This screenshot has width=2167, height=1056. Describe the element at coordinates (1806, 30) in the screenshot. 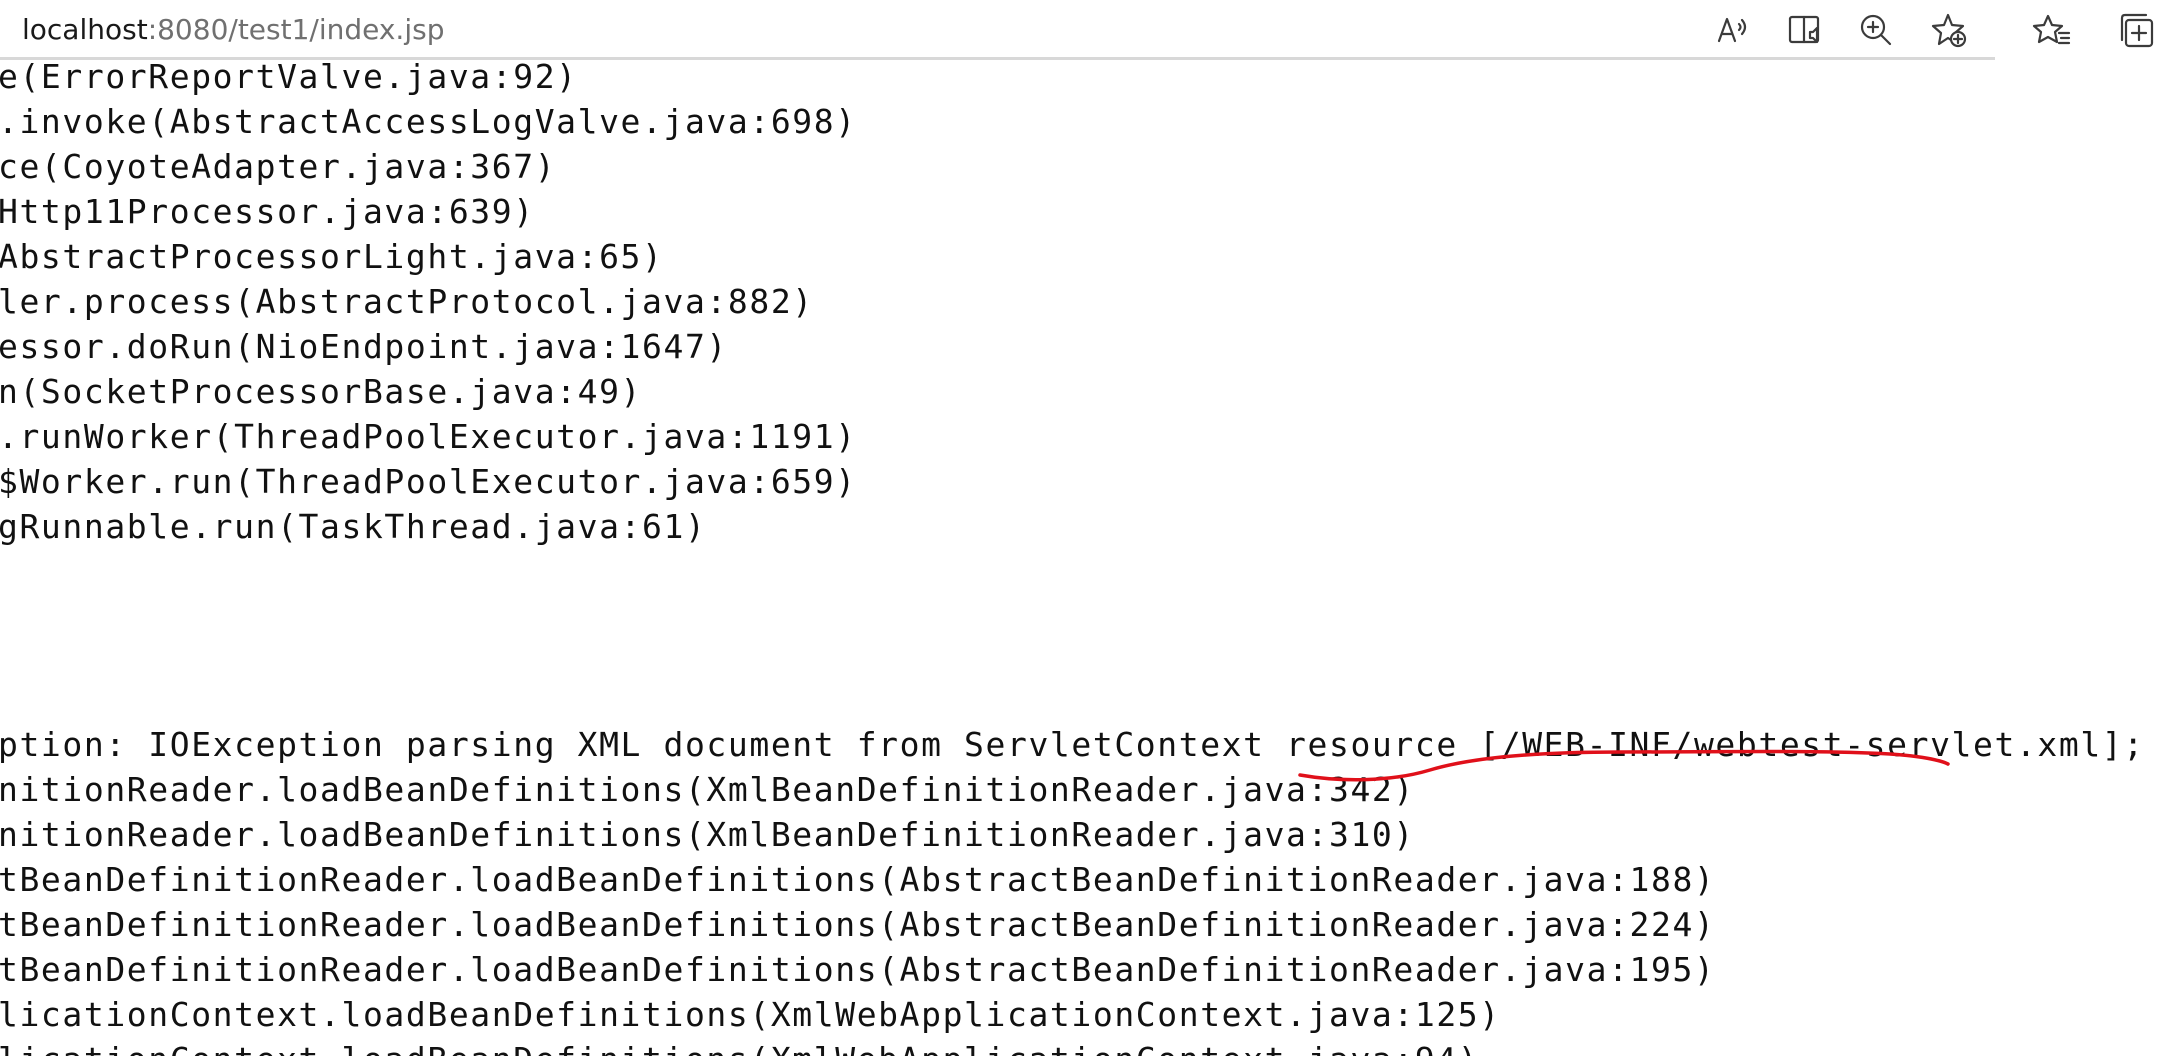

I see `immersive-reader-icon` at that location.